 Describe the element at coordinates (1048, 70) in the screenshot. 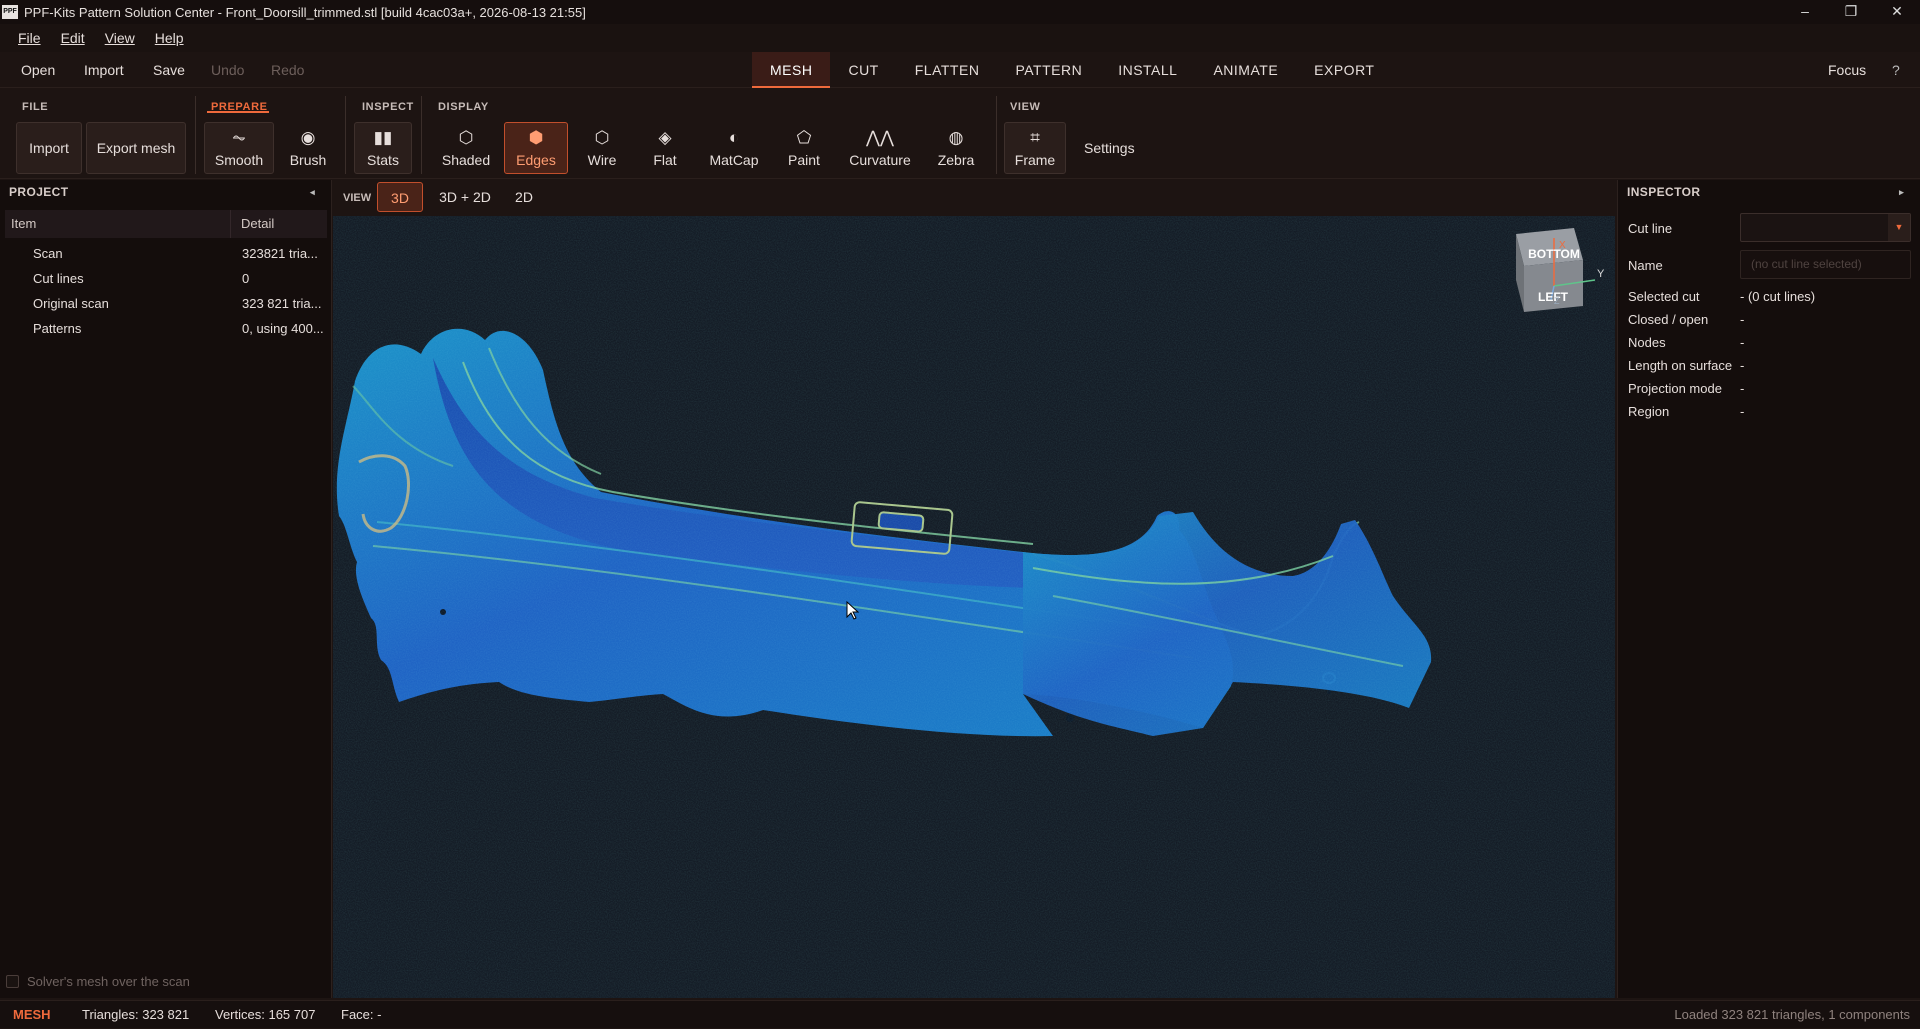

I see `tab-pattern: PATTERN` at that location.